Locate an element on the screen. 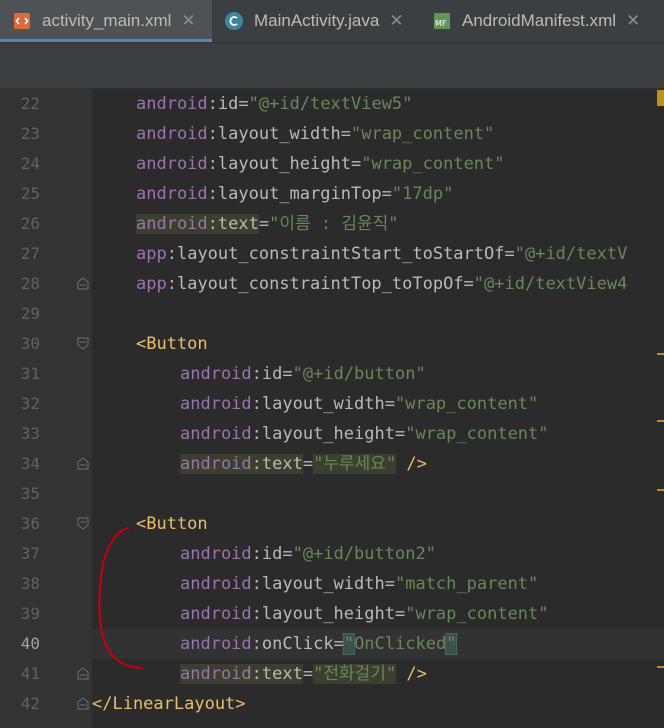 Image resolution: width=664 pixels, height=728 pixels. tab-label: activity_main.xml is located at coordinates (107, 20).